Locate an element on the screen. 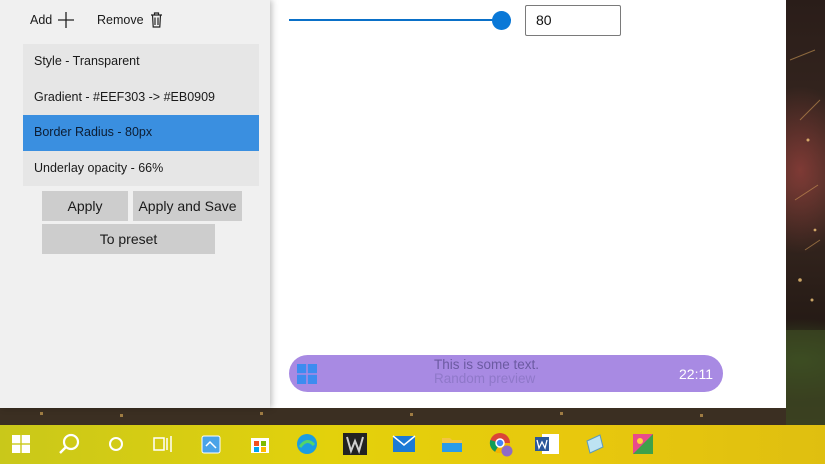 This screenshot has height=464, width=825. border-radius-slider-thumb is located at coordinates (501, 20).